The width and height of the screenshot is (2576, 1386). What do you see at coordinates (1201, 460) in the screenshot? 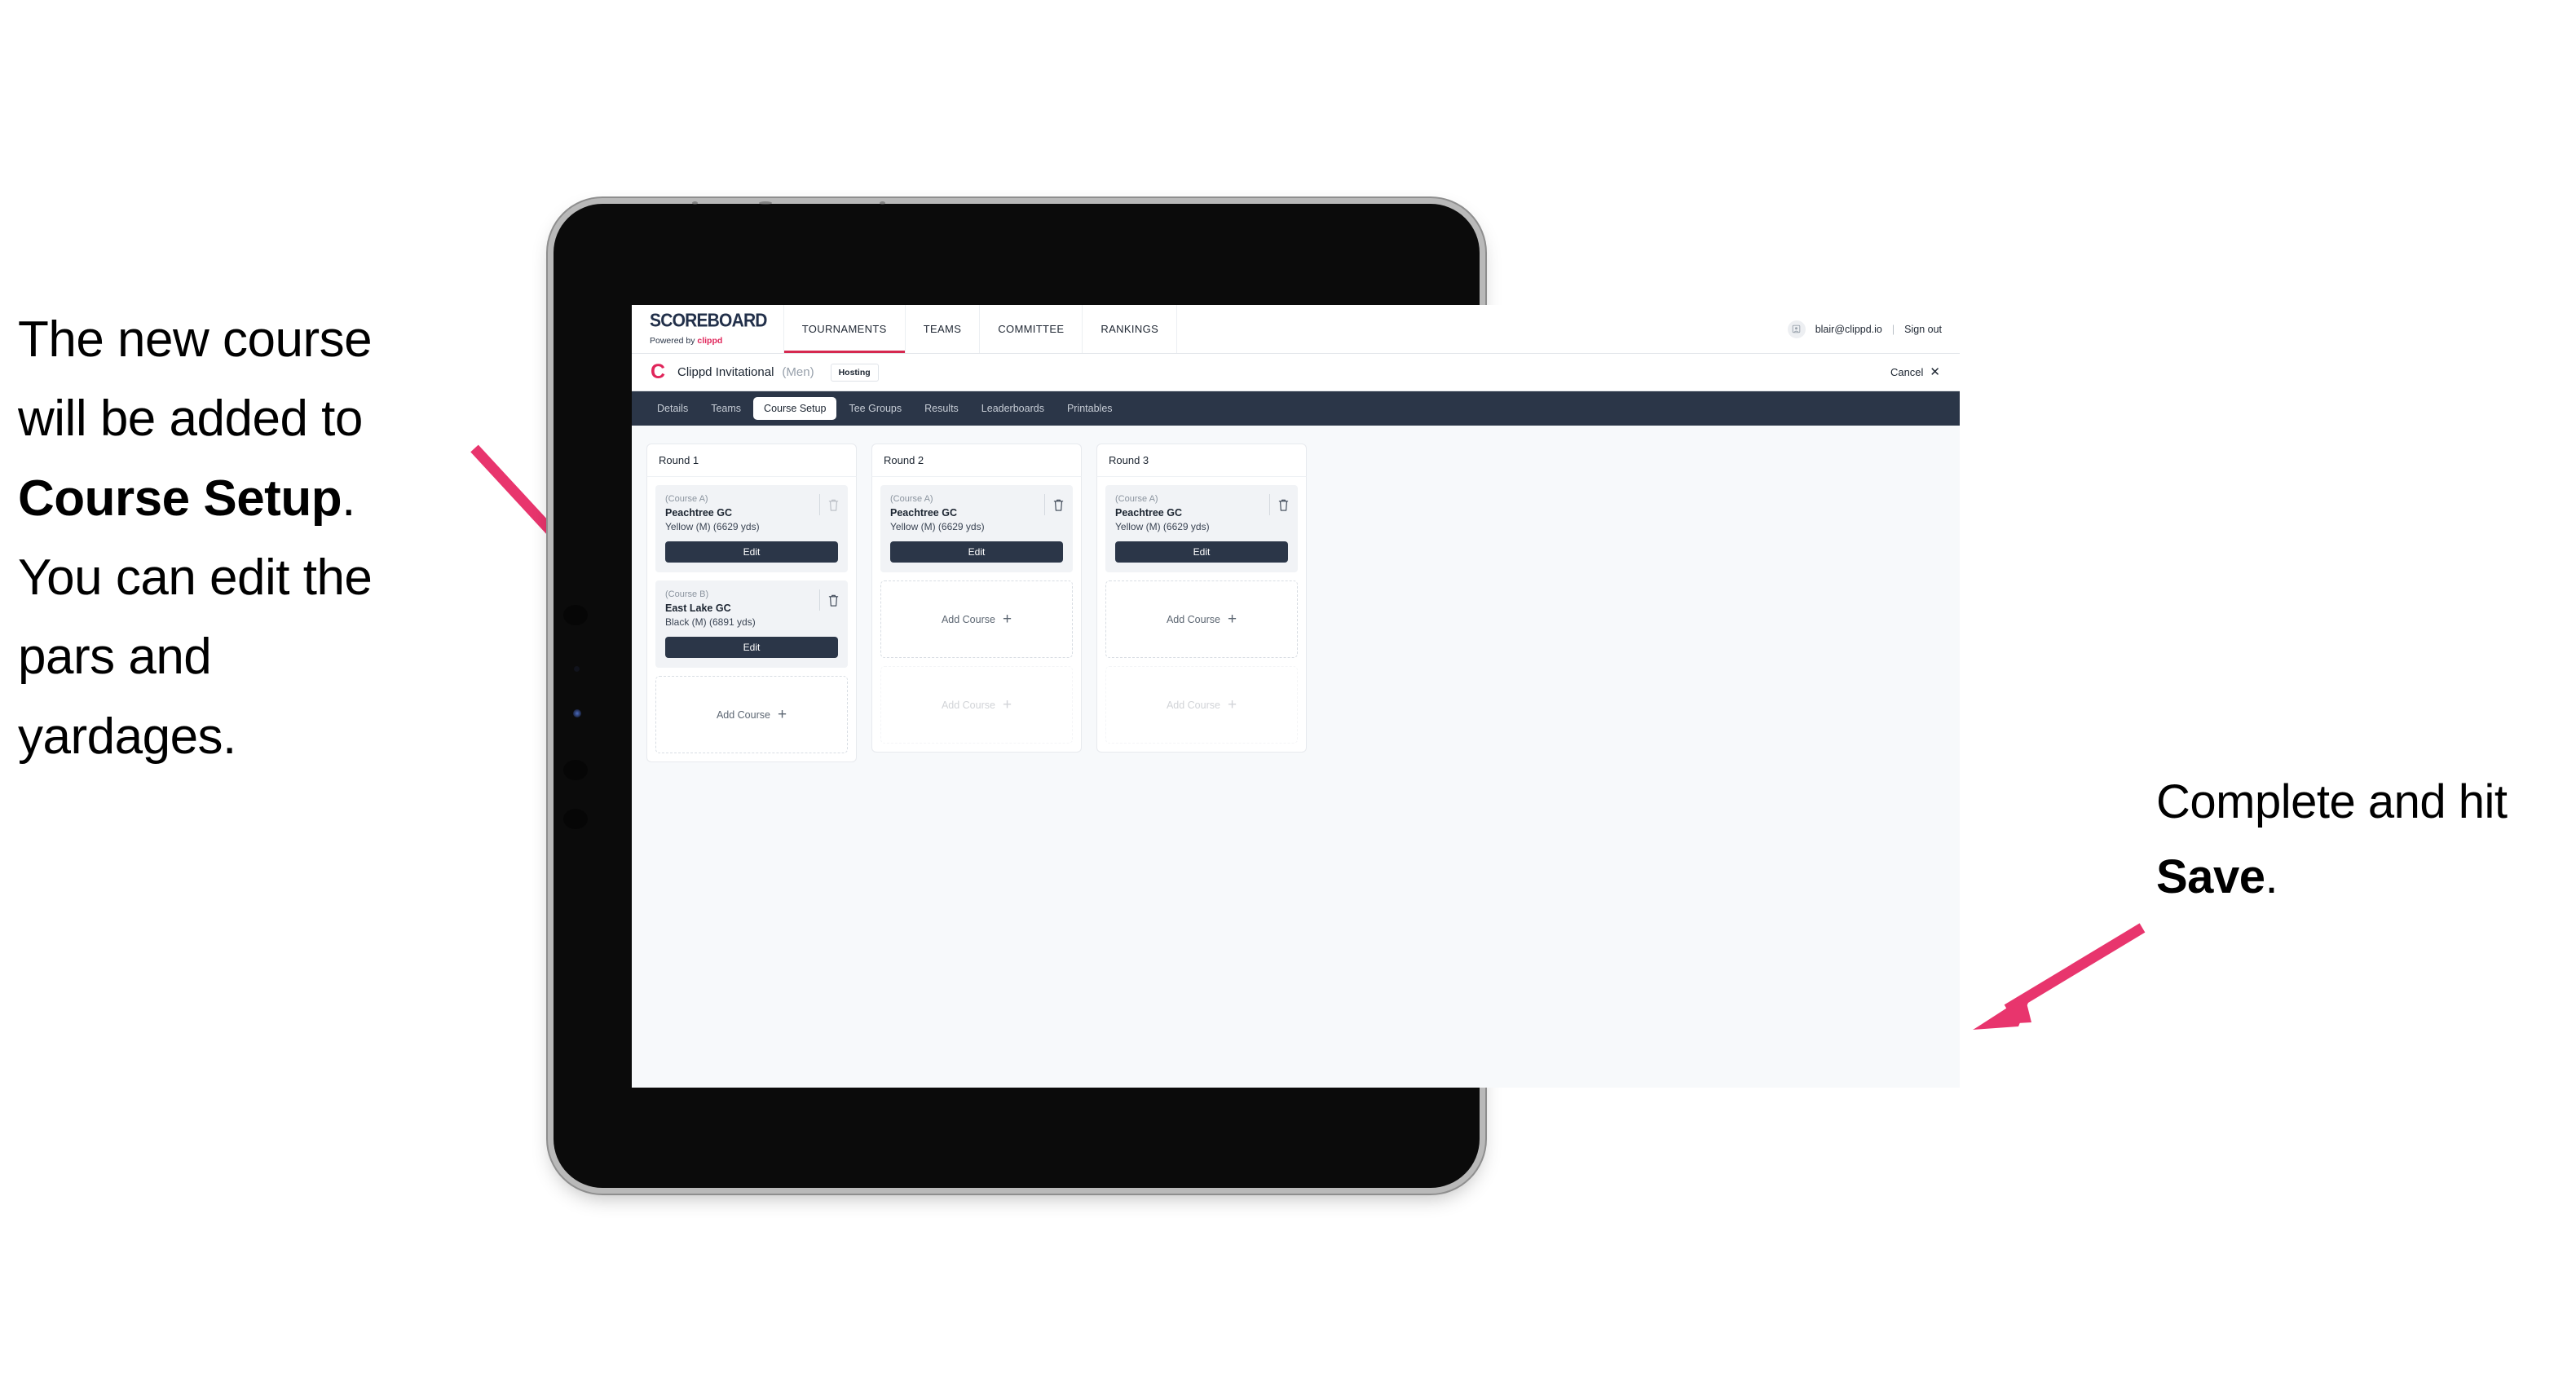
I see `round-title: Round 3` at bounding box center [1201, 460].